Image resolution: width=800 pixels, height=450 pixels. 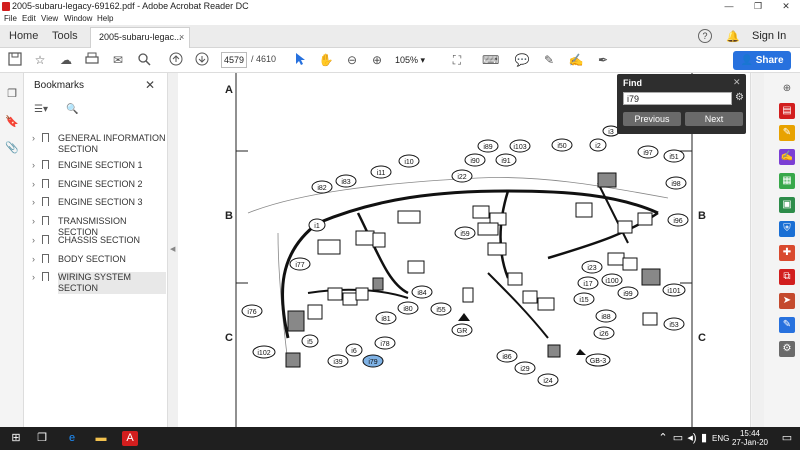 I want to click on battery-icon: ▮, so click(x=704, y=438).